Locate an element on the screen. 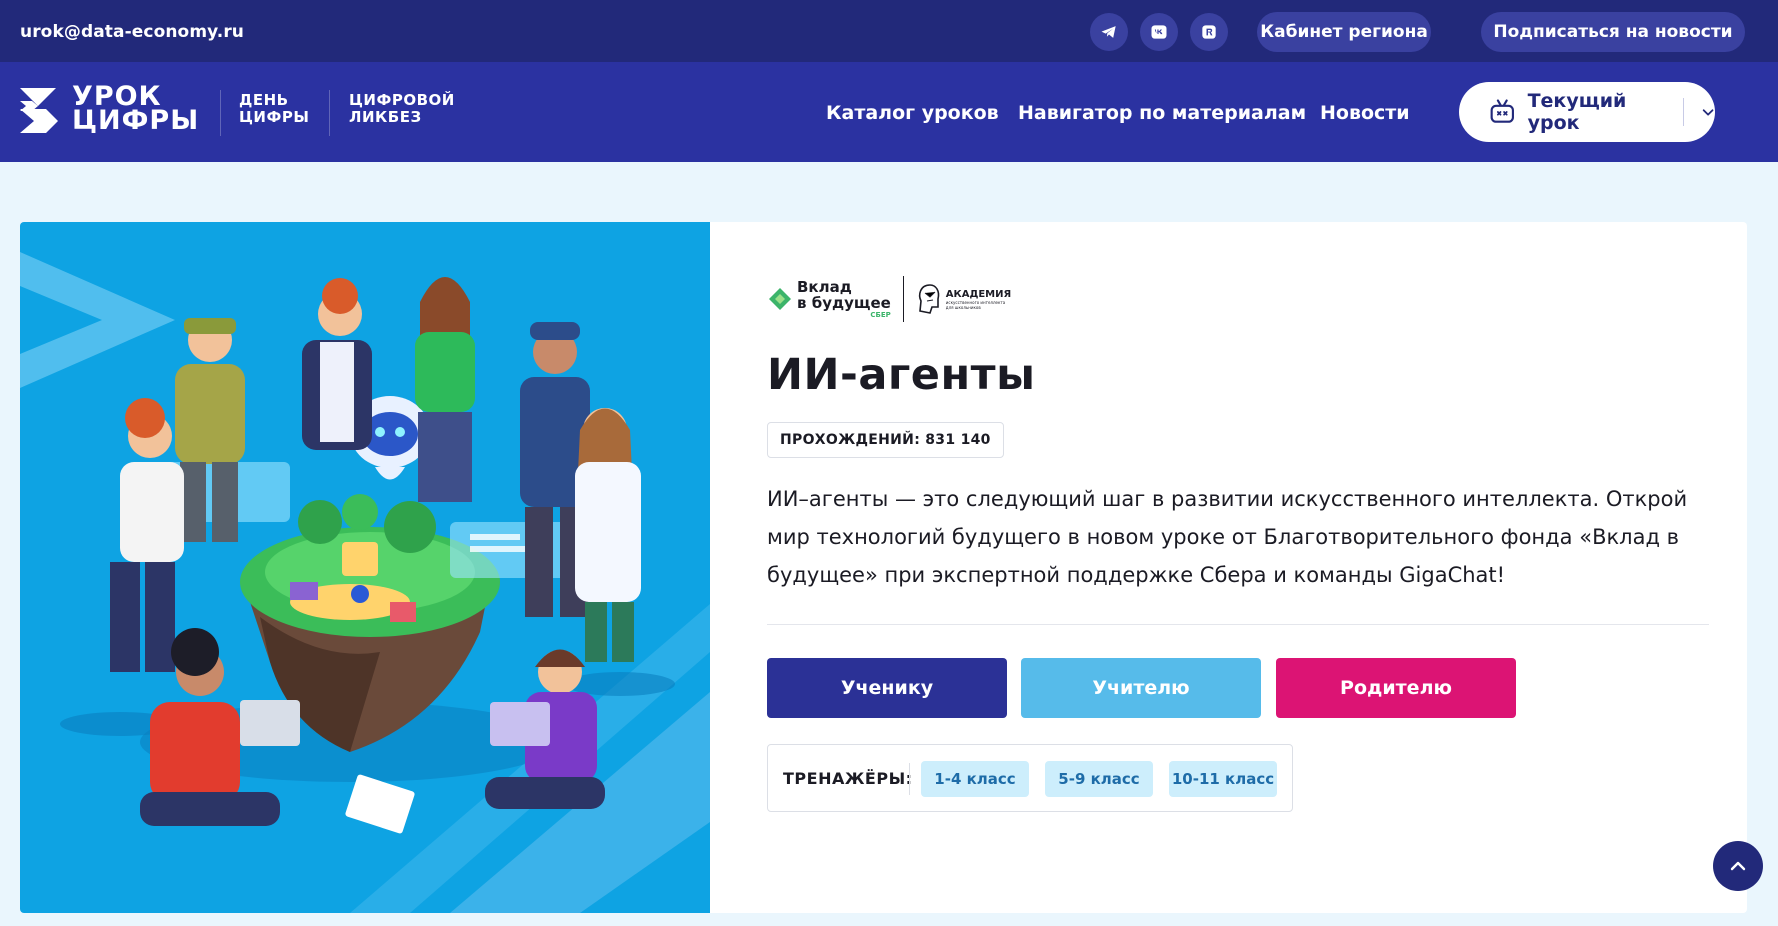  lesson-title: ИИ-агенты is located at coordinates (901, 375).